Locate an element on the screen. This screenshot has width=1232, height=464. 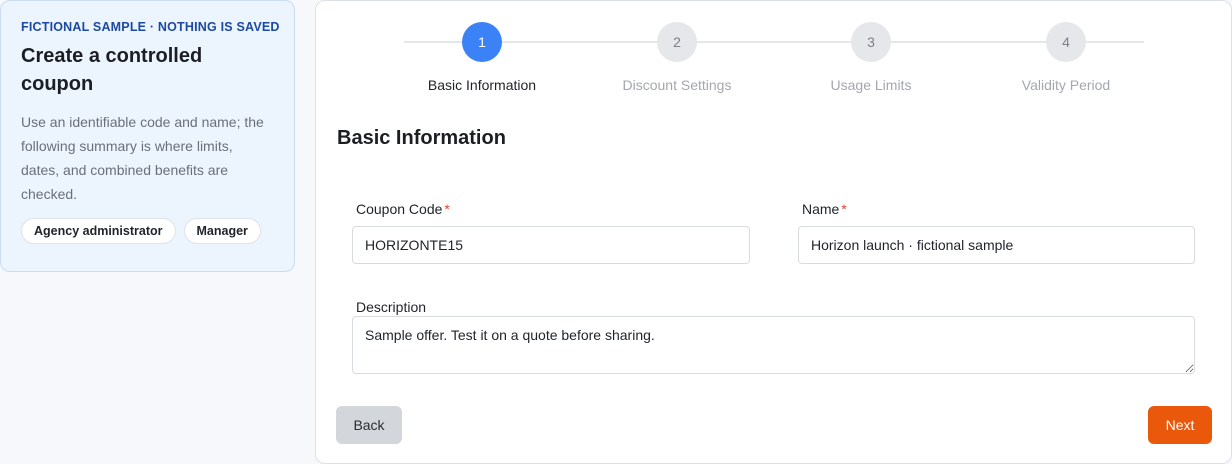
back-button: Back is located at coordinates (369, 425).